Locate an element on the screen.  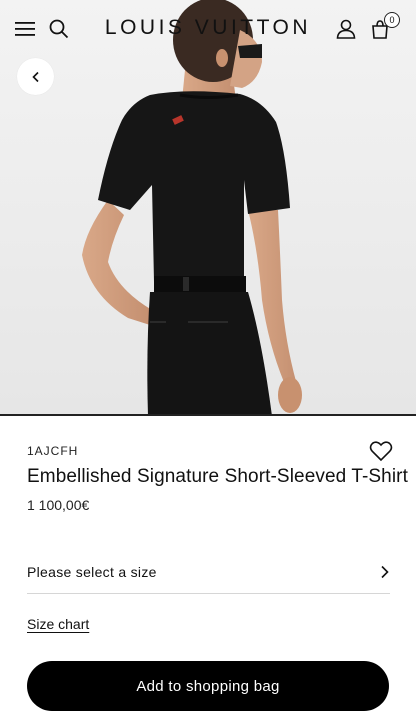
top-navigation: LOUIS VUITTON 0 is located at coordinates (208, 29).